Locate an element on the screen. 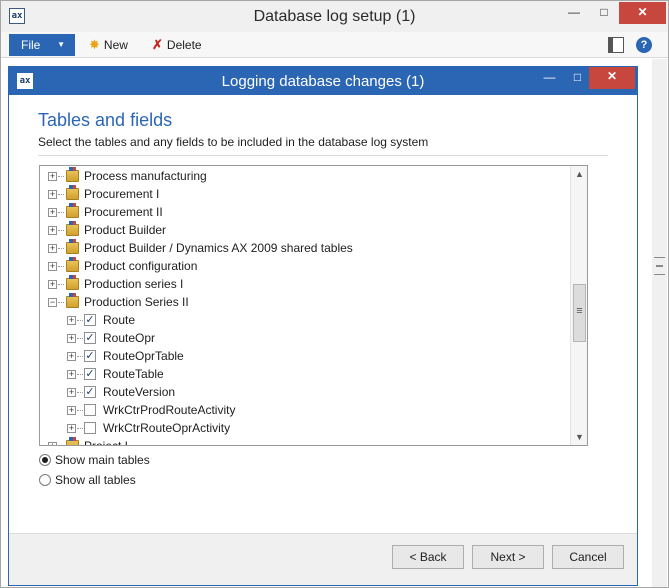 The height and width of the screenshot is (588, 669). delete-label: Delete is located at coordinates (184, 45).